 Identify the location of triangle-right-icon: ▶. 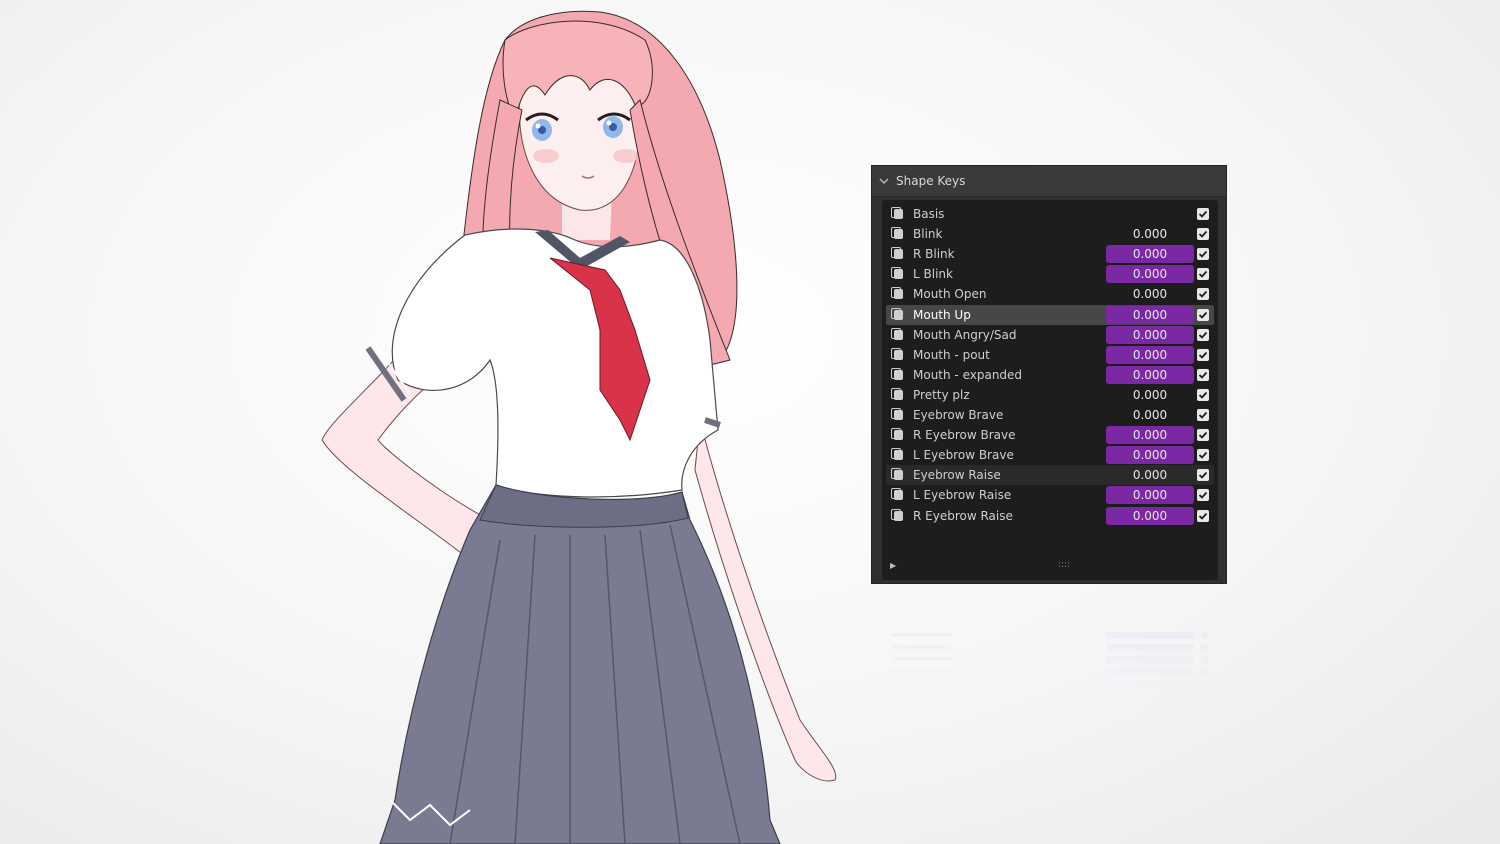
(893, 565).